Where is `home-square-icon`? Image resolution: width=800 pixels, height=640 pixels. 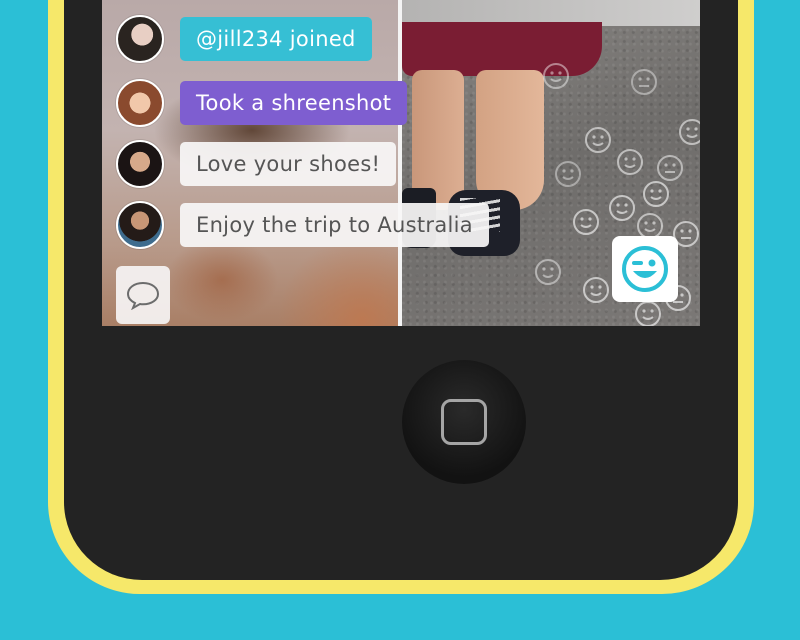 home-square-icon is located at coordinates (464, 422).